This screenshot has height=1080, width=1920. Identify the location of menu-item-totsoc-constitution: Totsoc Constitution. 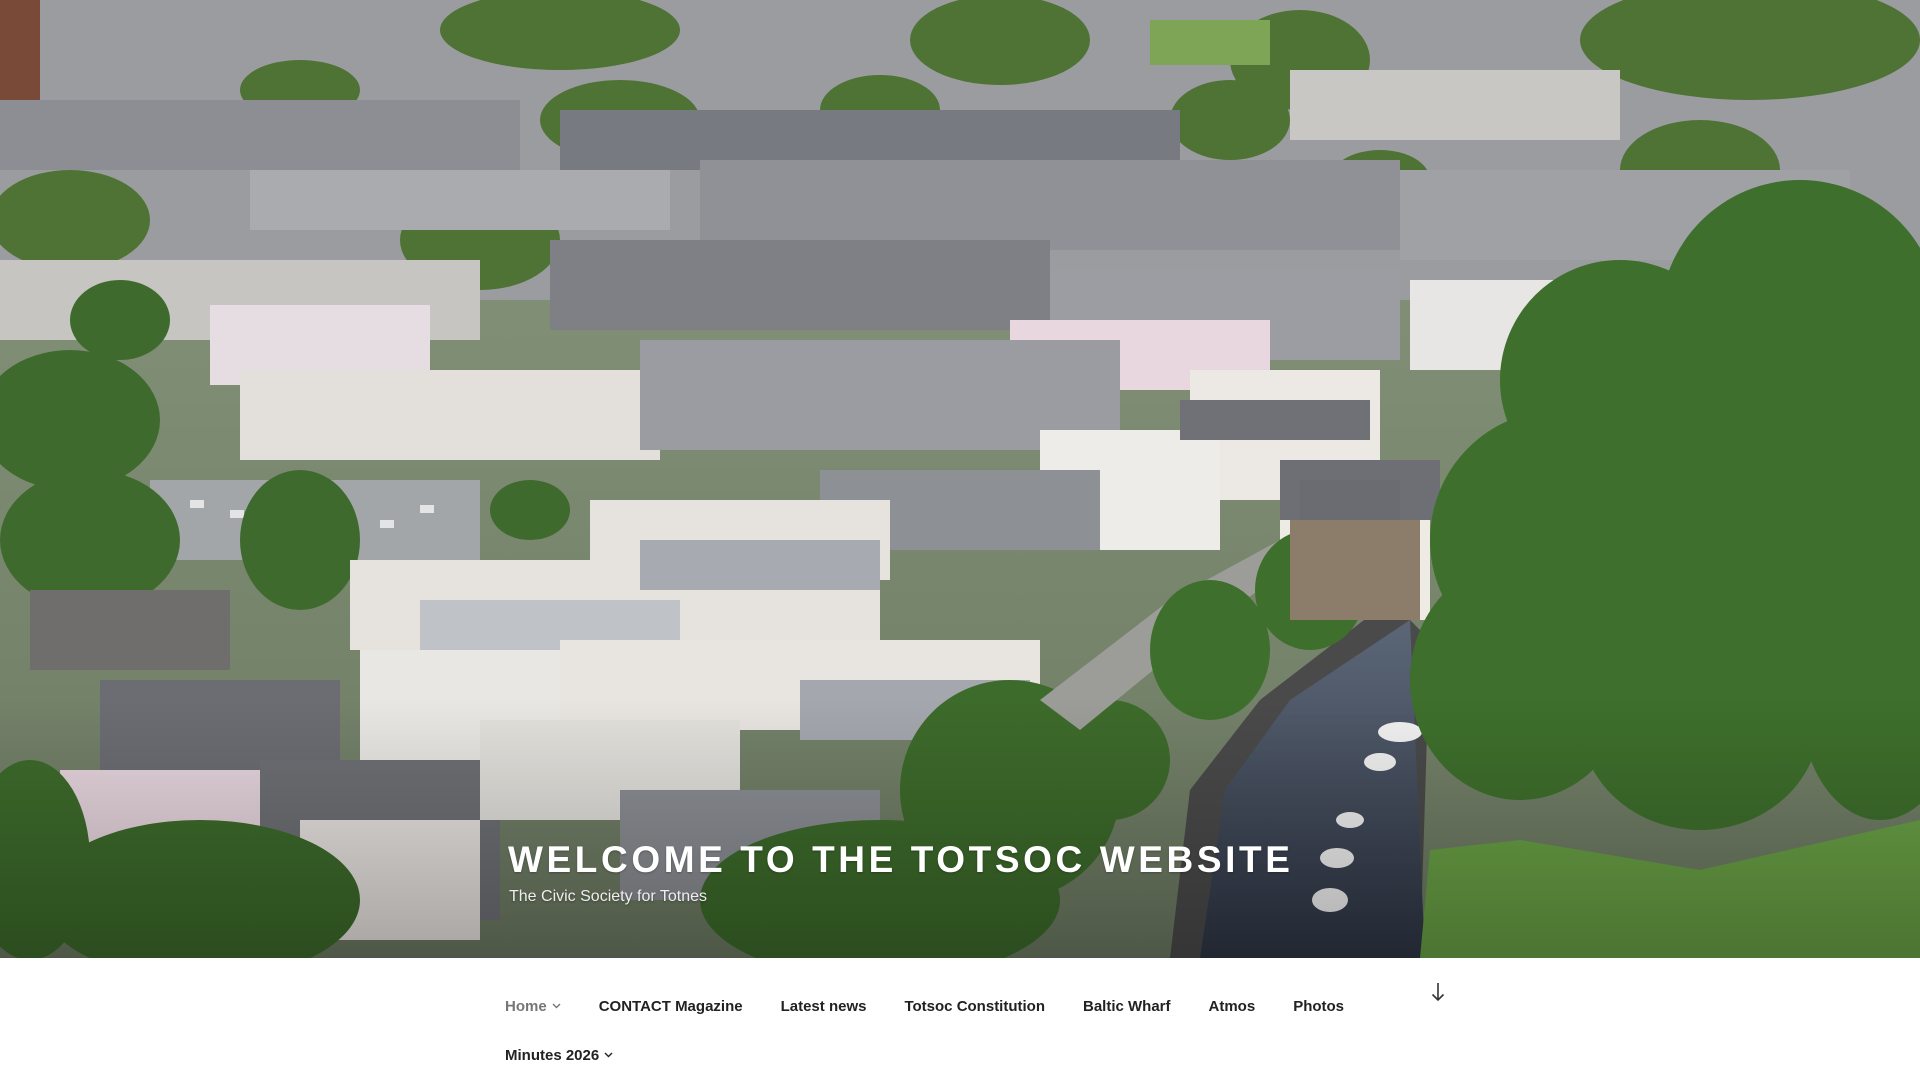
(974, 1006).